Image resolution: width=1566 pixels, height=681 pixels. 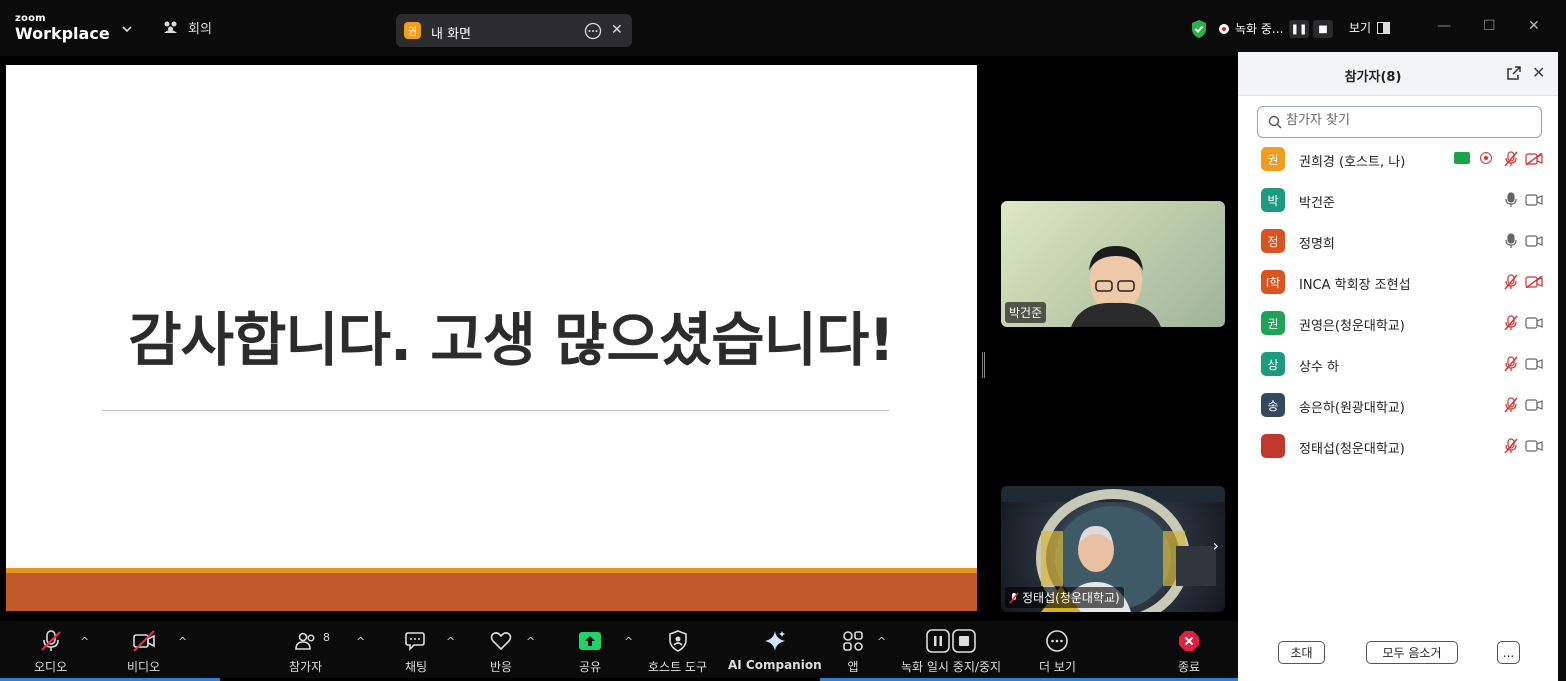 I want to click on participant-row: 정 정명희, so click(x=1398, y=247).